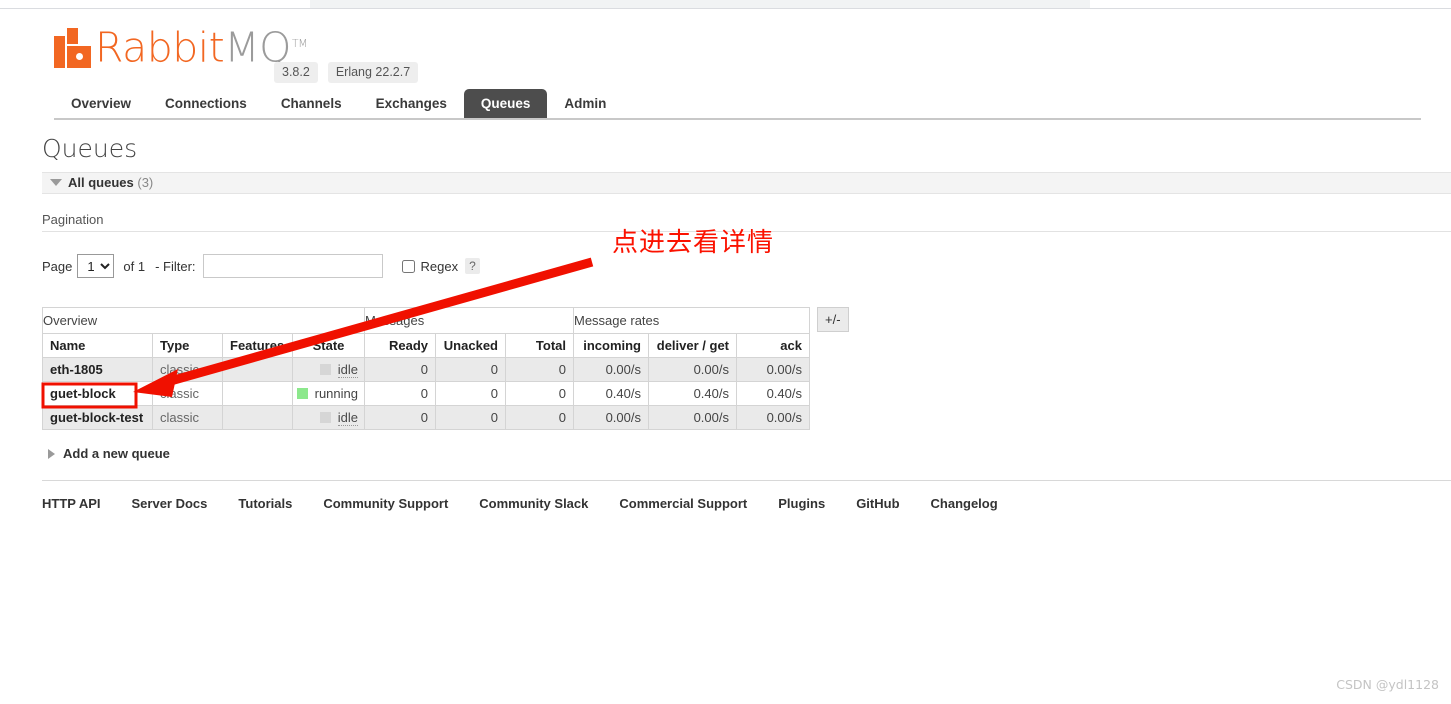 This screenshot has width=1451, height=704. I want to click on column-header-incoming: incoming, so click(611, 345).